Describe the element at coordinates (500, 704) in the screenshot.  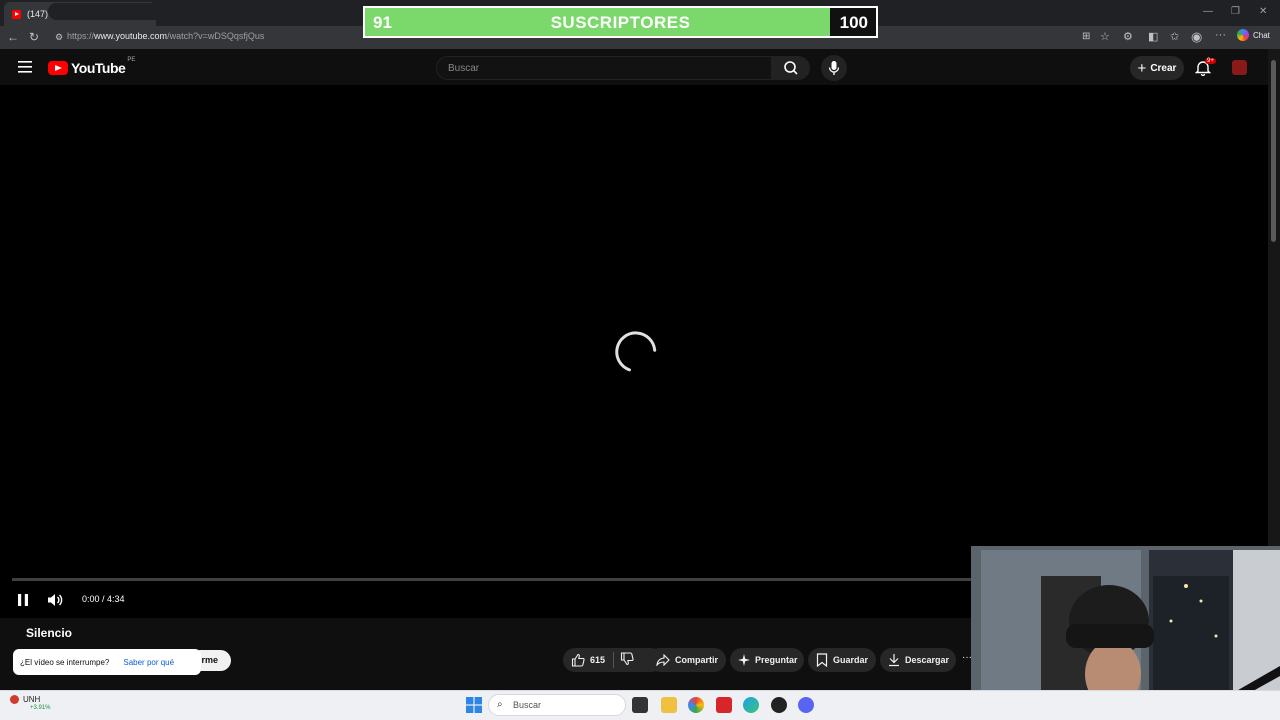
I see `taskbar-search-icon: ⌕` at that location.